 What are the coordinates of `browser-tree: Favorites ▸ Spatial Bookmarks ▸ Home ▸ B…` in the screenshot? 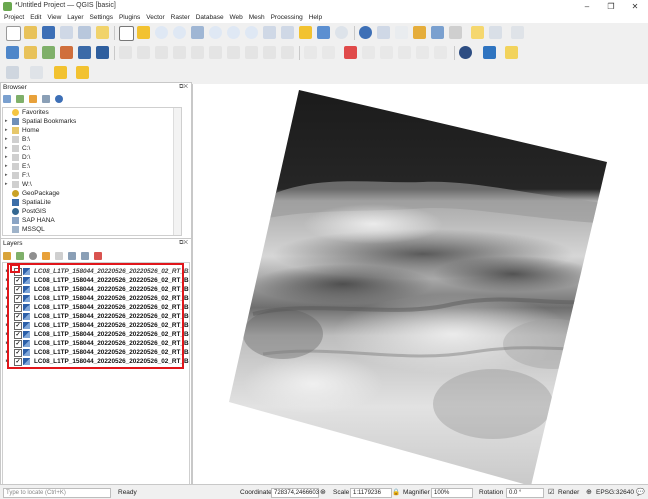 It's located at (92, 171).